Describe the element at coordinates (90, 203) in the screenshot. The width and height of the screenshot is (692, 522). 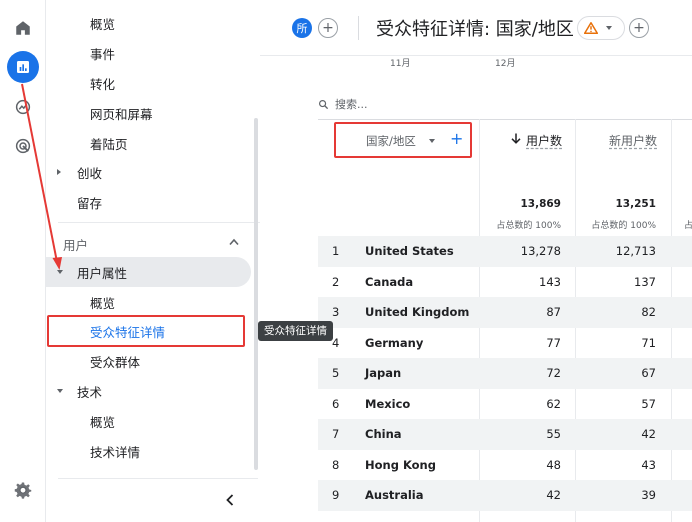
I see `sidebar-item-label: 留存` at that location.